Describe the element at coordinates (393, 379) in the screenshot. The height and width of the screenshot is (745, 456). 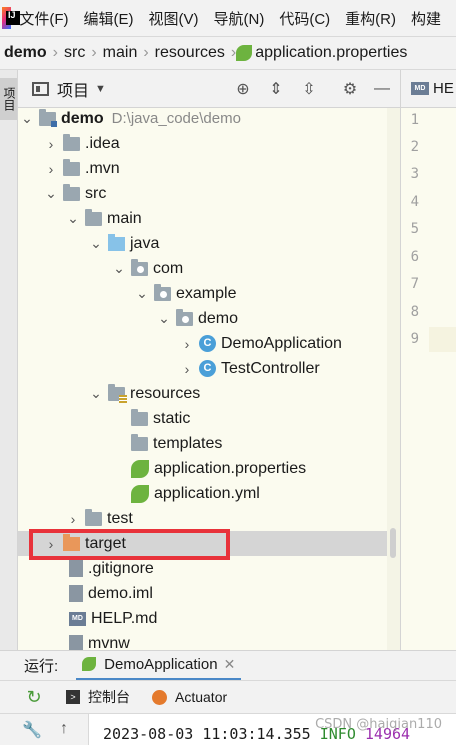
I see `tree-scrollbar` at that location.